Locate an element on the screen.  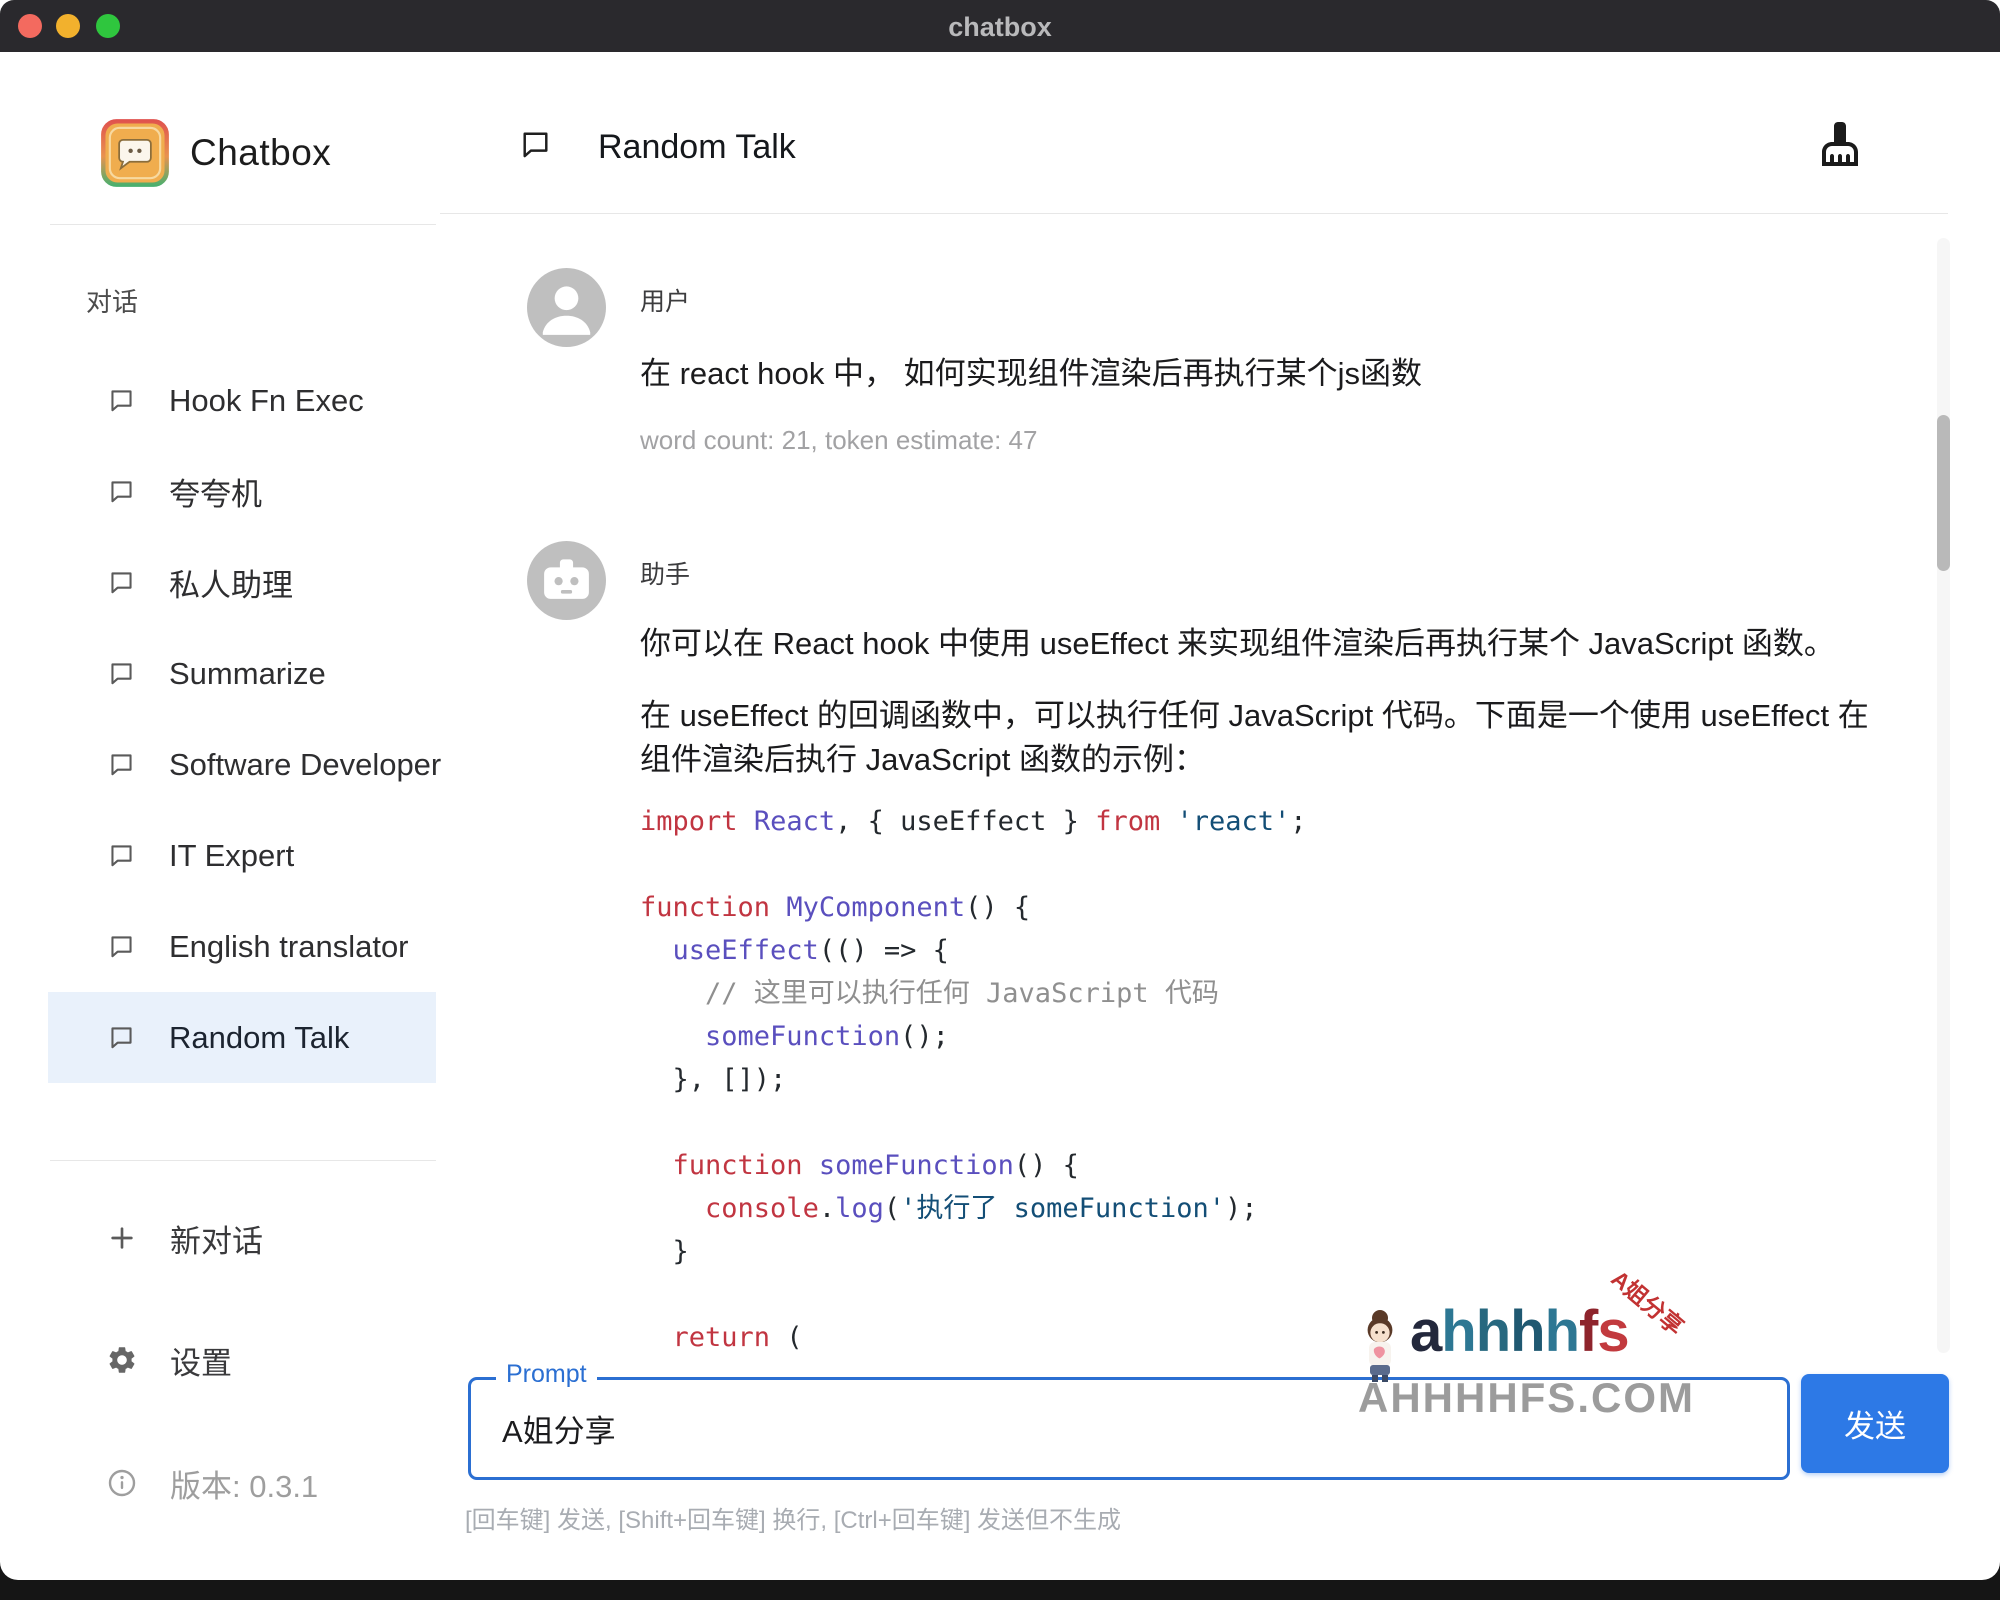
send-button: 发送 is located at coordinates (1875, 1423).